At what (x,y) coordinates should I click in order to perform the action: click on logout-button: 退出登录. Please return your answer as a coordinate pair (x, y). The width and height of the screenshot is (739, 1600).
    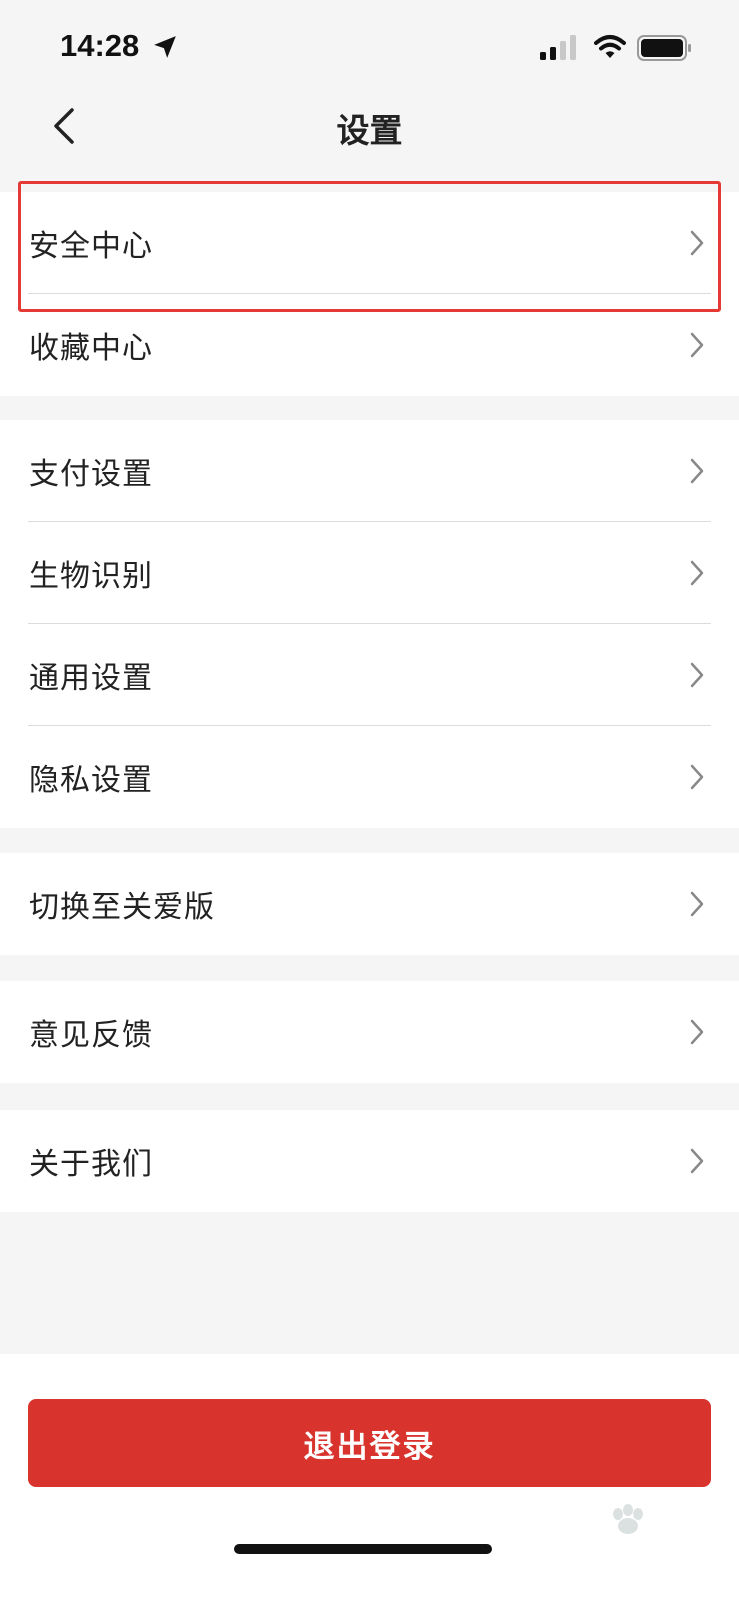
    Looking at the image, I should click on (369, 1443).